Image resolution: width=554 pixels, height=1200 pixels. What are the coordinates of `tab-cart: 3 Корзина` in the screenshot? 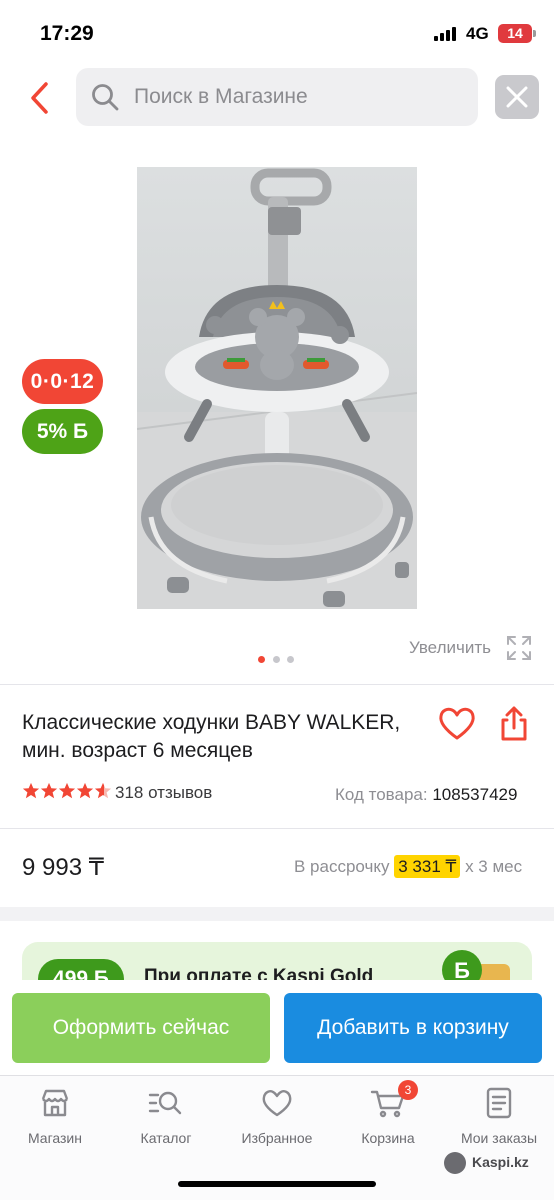 It's located at (388, 1118).